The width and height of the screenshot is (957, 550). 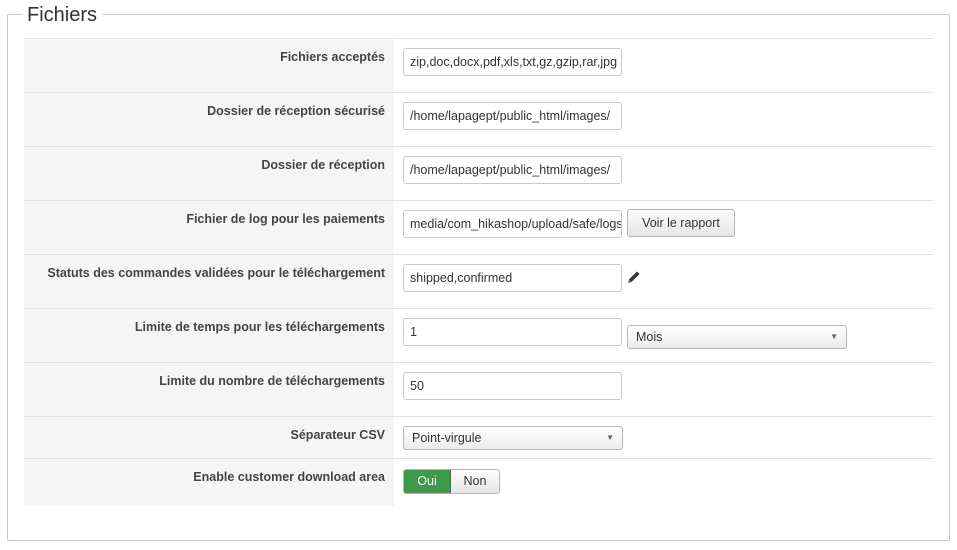 I want to click on no-option: Non, so click(x=475, y=481).